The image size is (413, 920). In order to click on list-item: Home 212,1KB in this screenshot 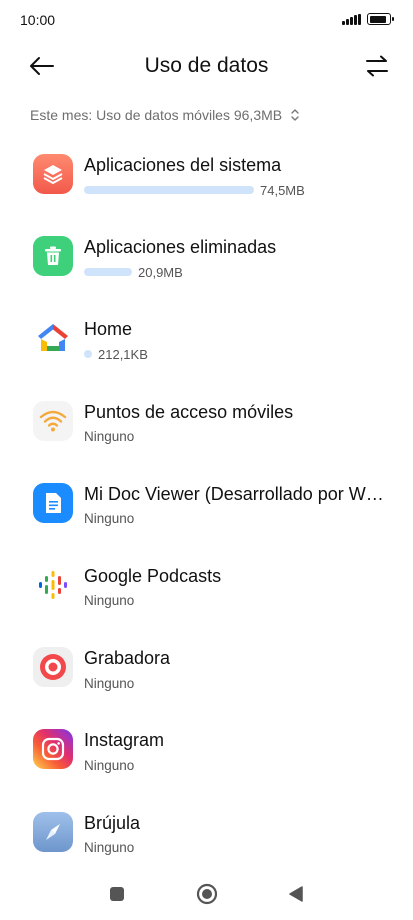, I will do `click(206, 349)`.